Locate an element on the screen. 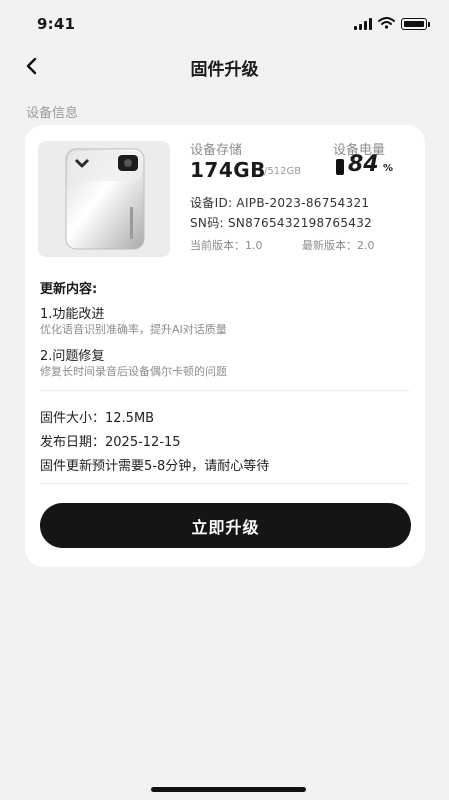 The image size is (449, 800). update-estimate: 固件更新预计需要5-8分钟，请耐心等待 is located at coordinates (155, 466).